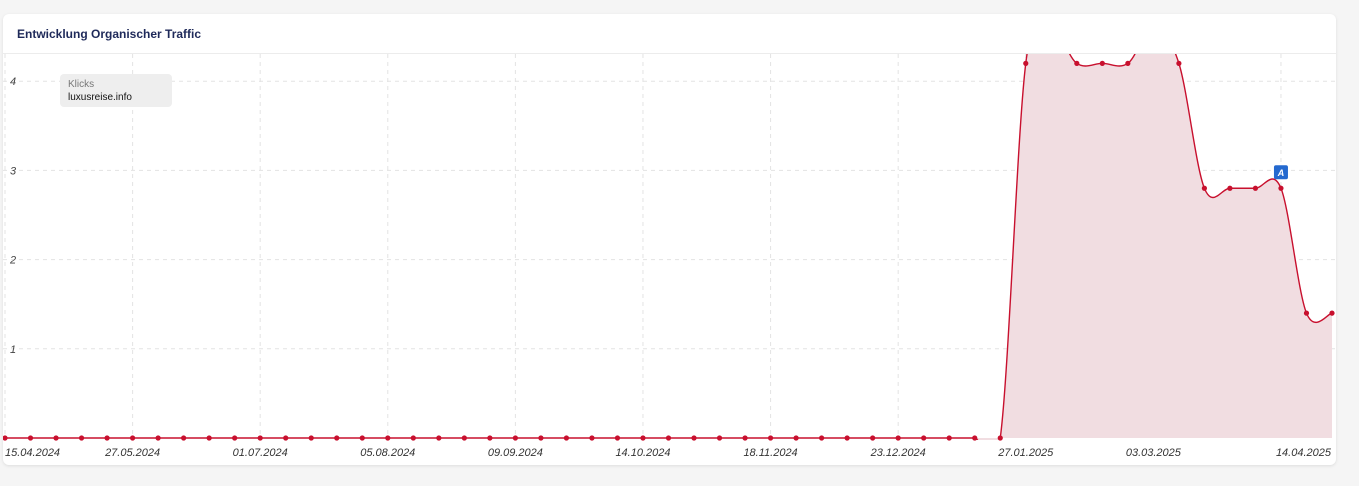  Describe the element at coordinates (642, 453) in the screenshot. I see `x-tick-label: 14.10.2024` at that location.